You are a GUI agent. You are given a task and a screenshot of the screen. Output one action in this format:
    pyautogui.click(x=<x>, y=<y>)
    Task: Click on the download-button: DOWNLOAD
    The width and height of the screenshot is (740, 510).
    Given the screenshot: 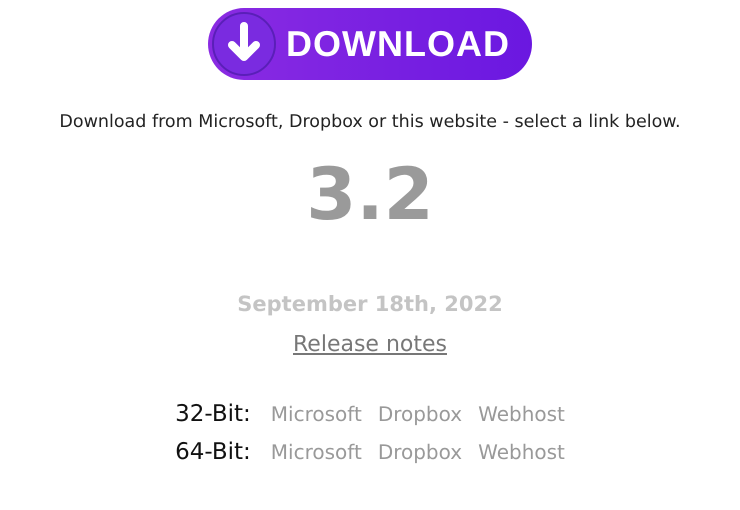 What is the action you would take?
    pyautogui.click(x=370, y=44)
    